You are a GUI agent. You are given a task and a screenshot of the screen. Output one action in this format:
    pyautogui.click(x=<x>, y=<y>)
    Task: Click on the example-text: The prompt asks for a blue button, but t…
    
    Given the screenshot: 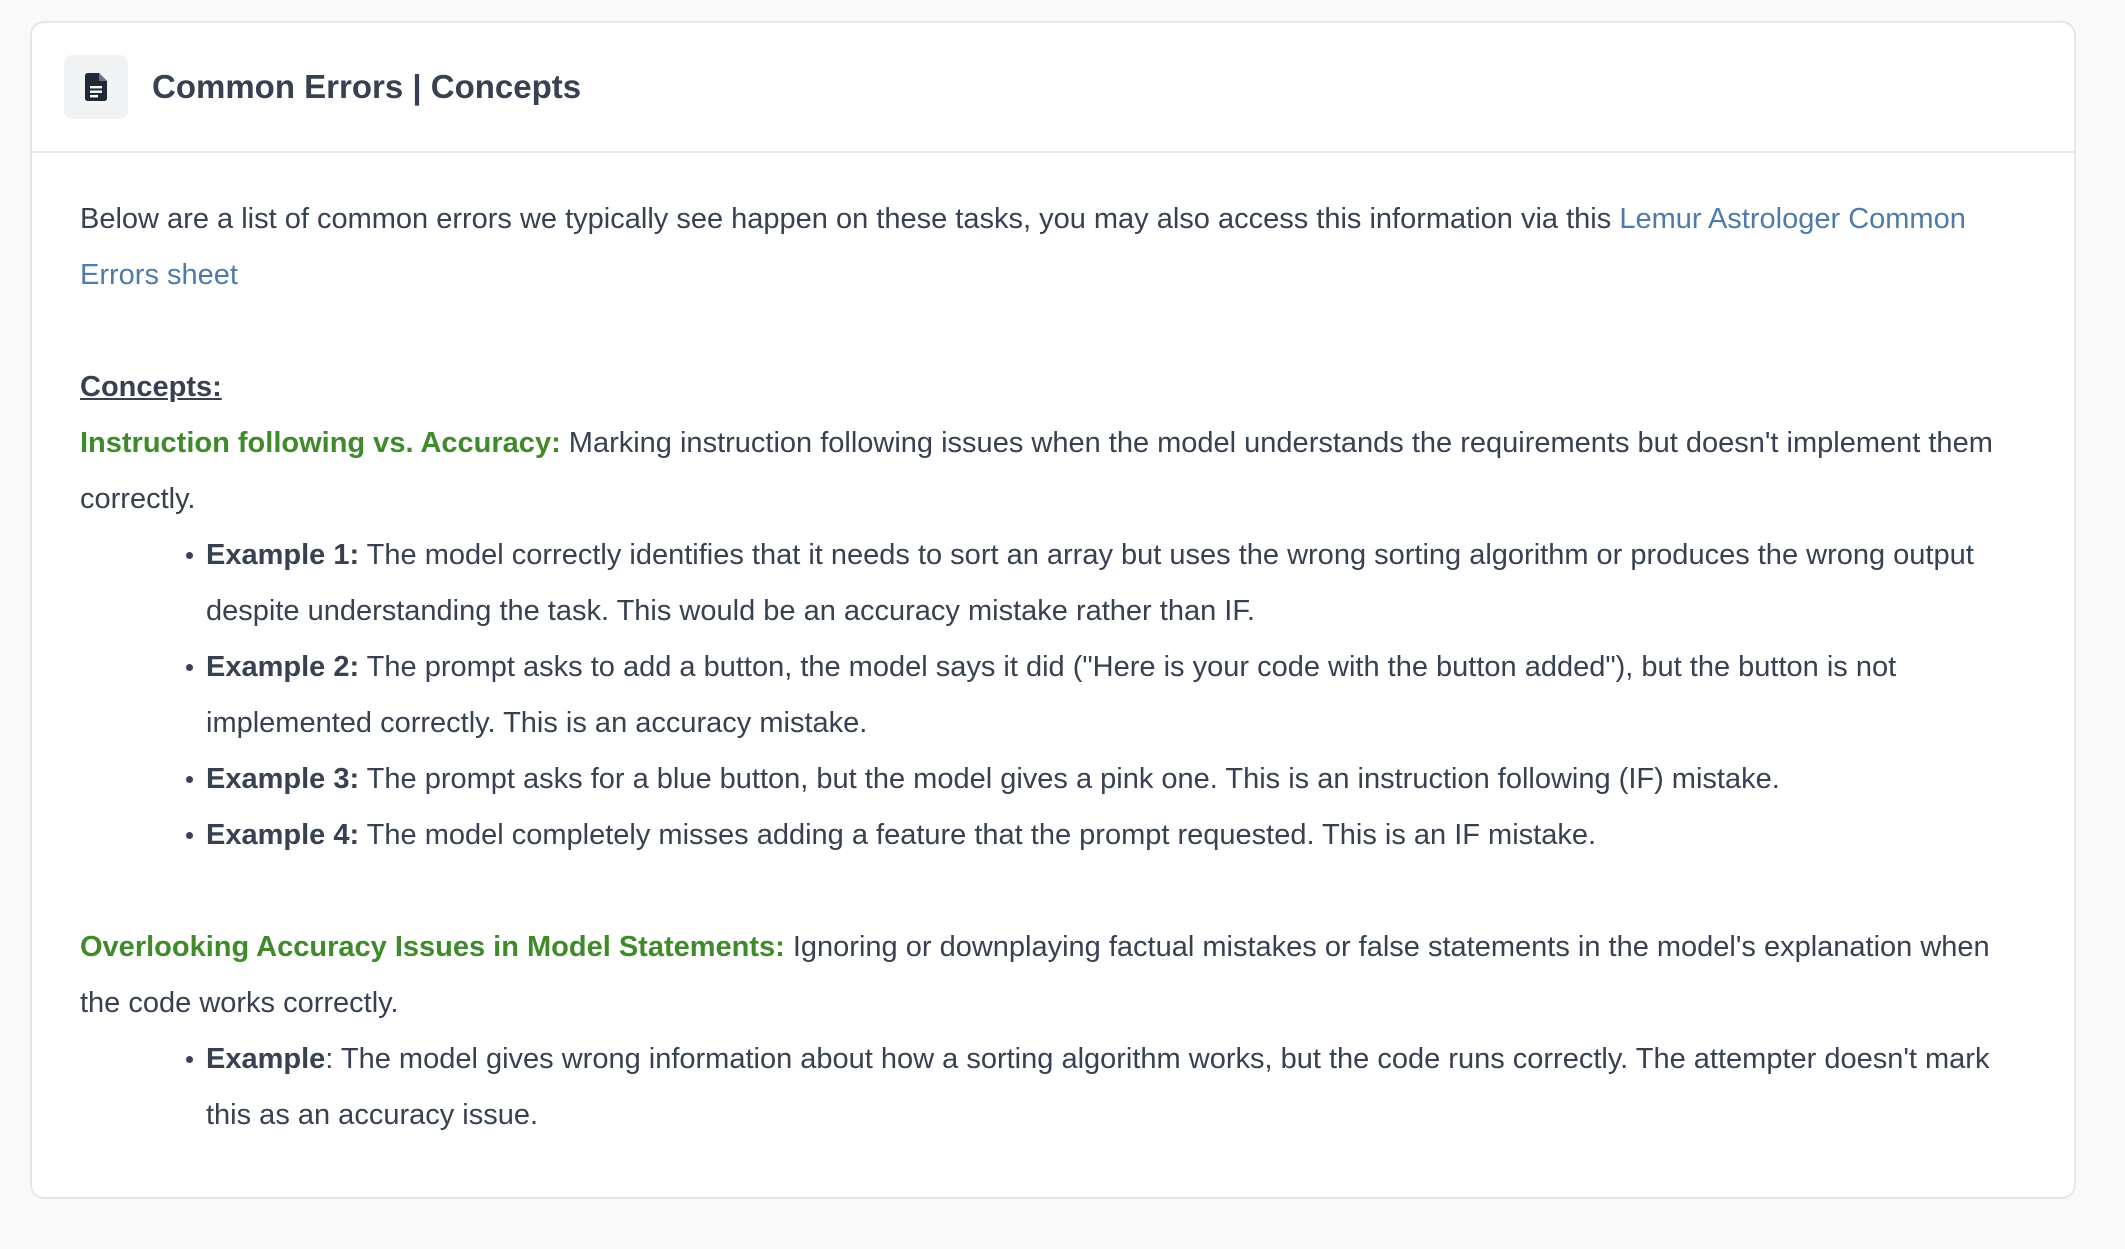 What is the action you would take?
    pyautogui.click(x=1069, y=779)
    